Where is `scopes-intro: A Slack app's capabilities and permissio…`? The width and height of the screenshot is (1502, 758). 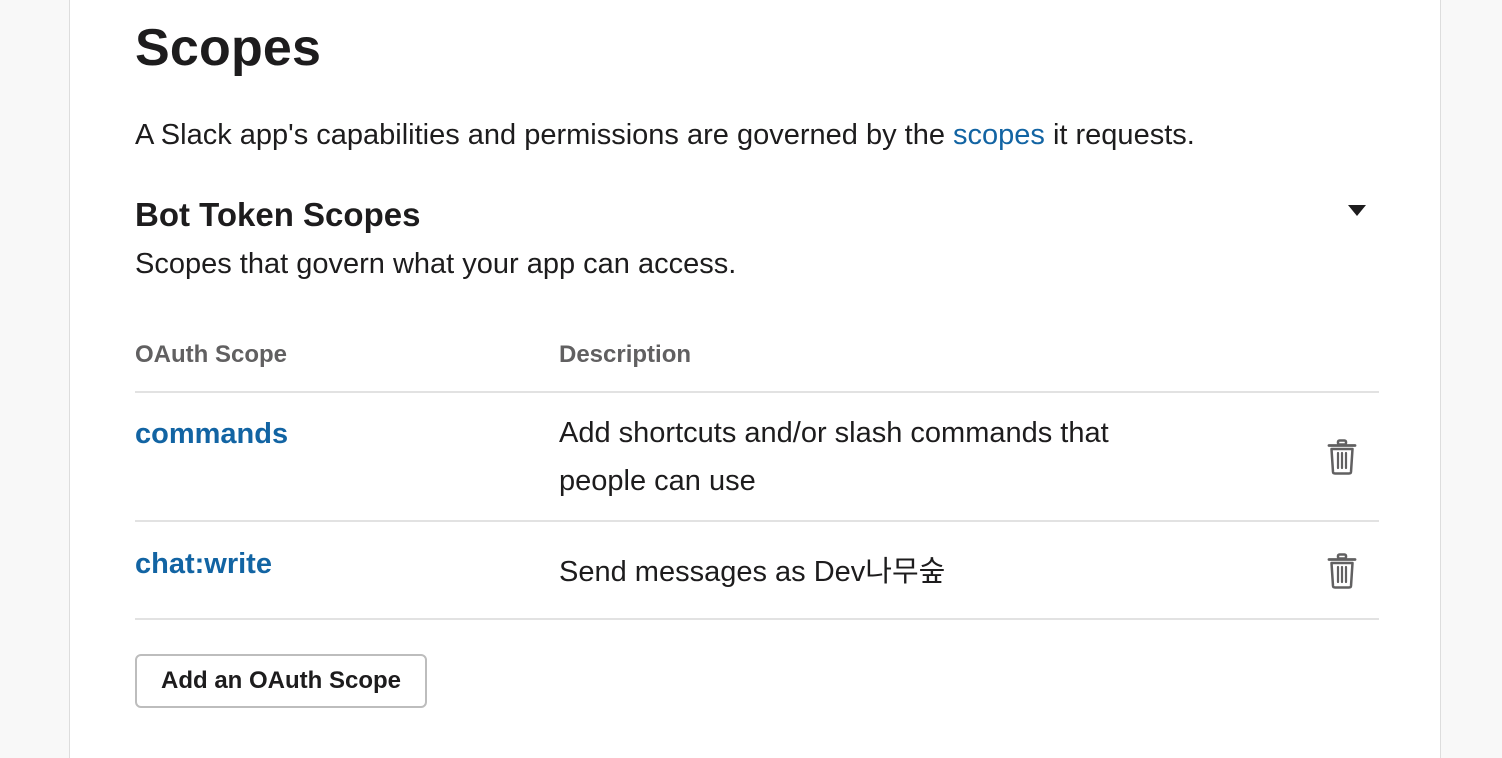
scopes-intro: A Slack app's capabilities and permissio… is located at coordinates (665, 135).